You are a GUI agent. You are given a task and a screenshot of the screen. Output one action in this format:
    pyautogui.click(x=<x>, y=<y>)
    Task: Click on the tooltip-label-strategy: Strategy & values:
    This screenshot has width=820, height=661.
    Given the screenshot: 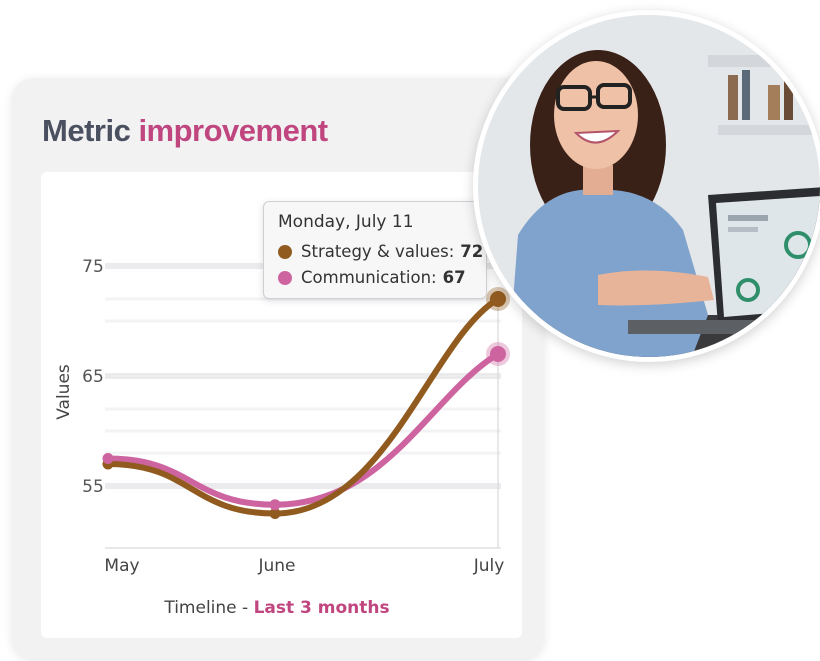 What is the action you would take?
    pyautogui.click(x=378, y=251)
    